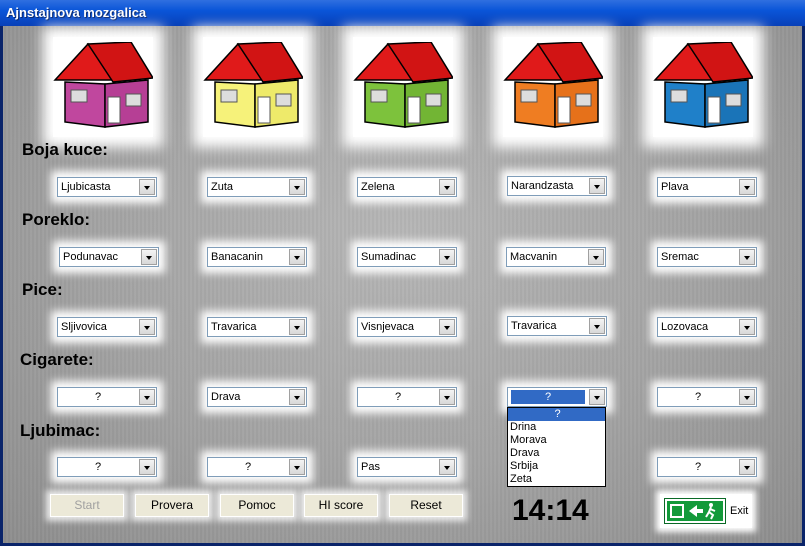  I want to click on combo-value: Sljivovica, so click(84, 327).